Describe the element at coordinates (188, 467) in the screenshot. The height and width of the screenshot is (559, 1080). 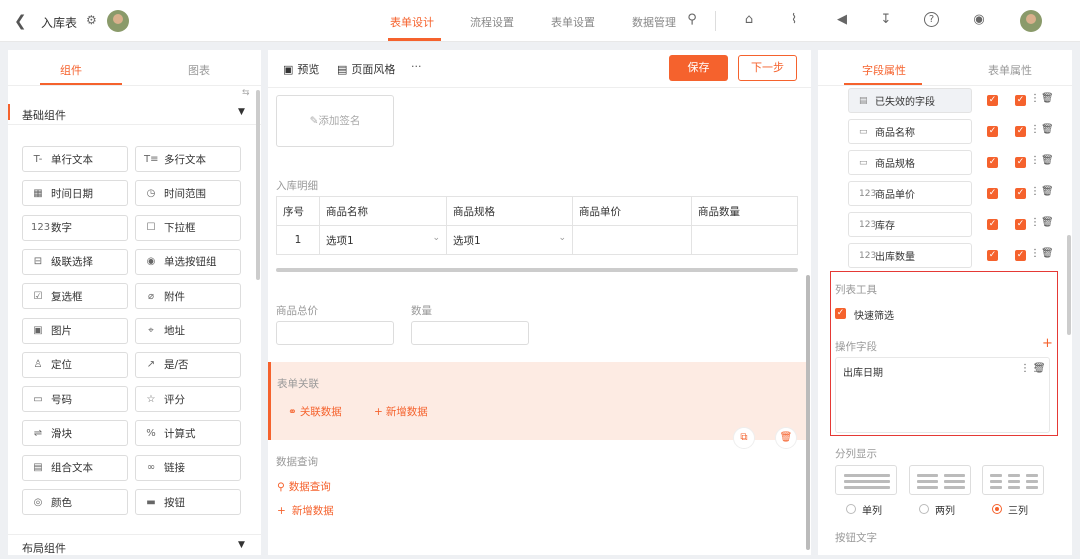
I see `component-item: ∞ 链接` at that location.